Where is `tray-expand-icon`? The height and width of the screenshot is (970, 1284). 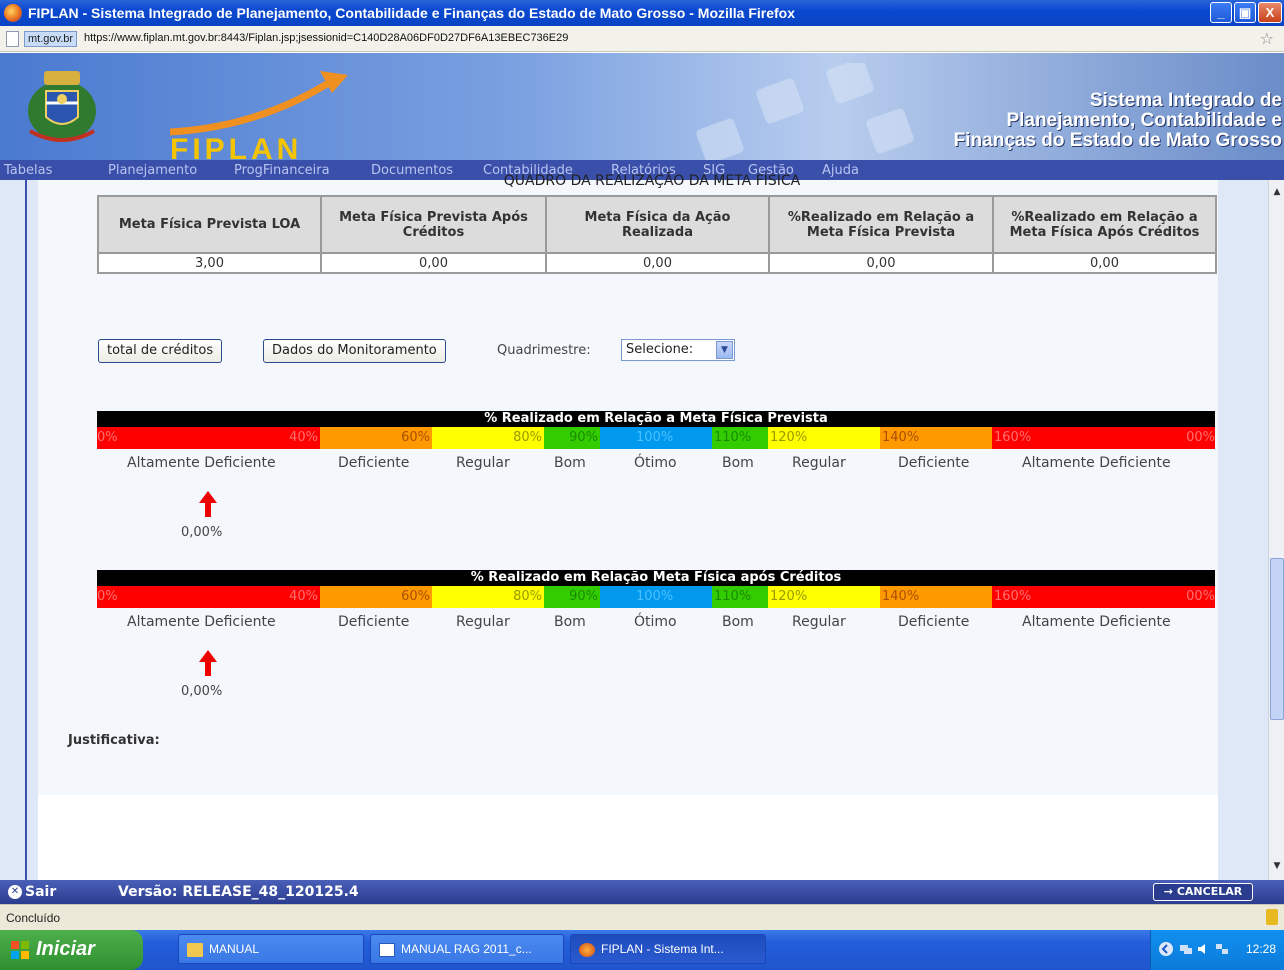 tray-expand-icon is located at coordinates (1166, 949).